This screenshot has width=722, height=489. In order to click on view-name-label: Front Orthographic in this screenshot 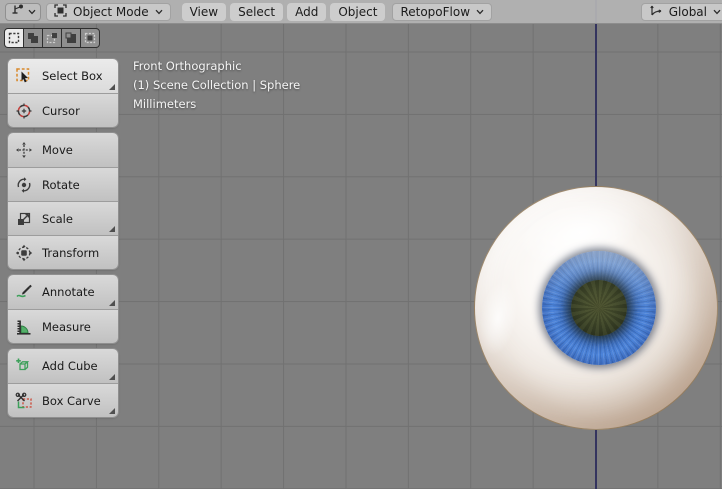, I will do `click(187, 66)`.